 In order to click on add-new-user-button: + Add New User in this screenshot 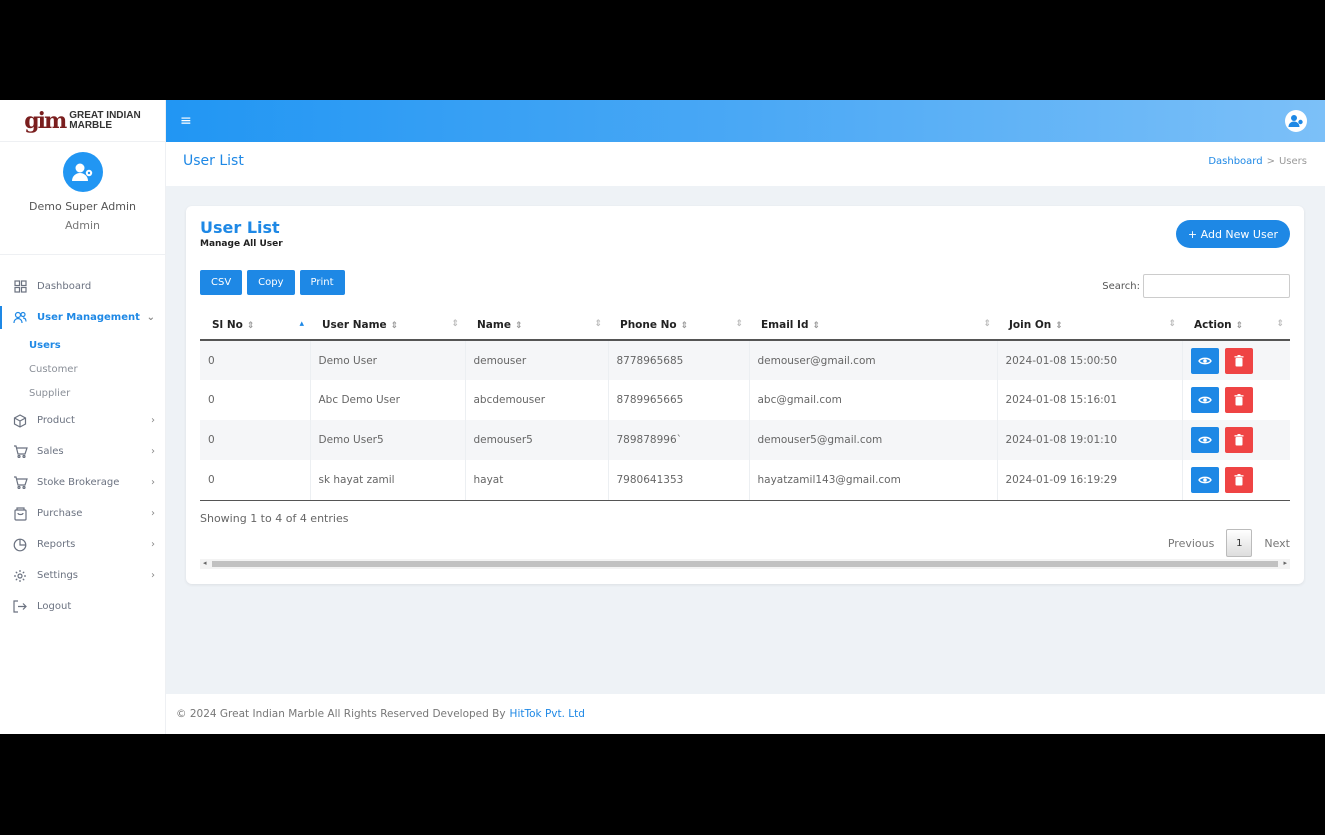, I will do `click(1232, 234)`.